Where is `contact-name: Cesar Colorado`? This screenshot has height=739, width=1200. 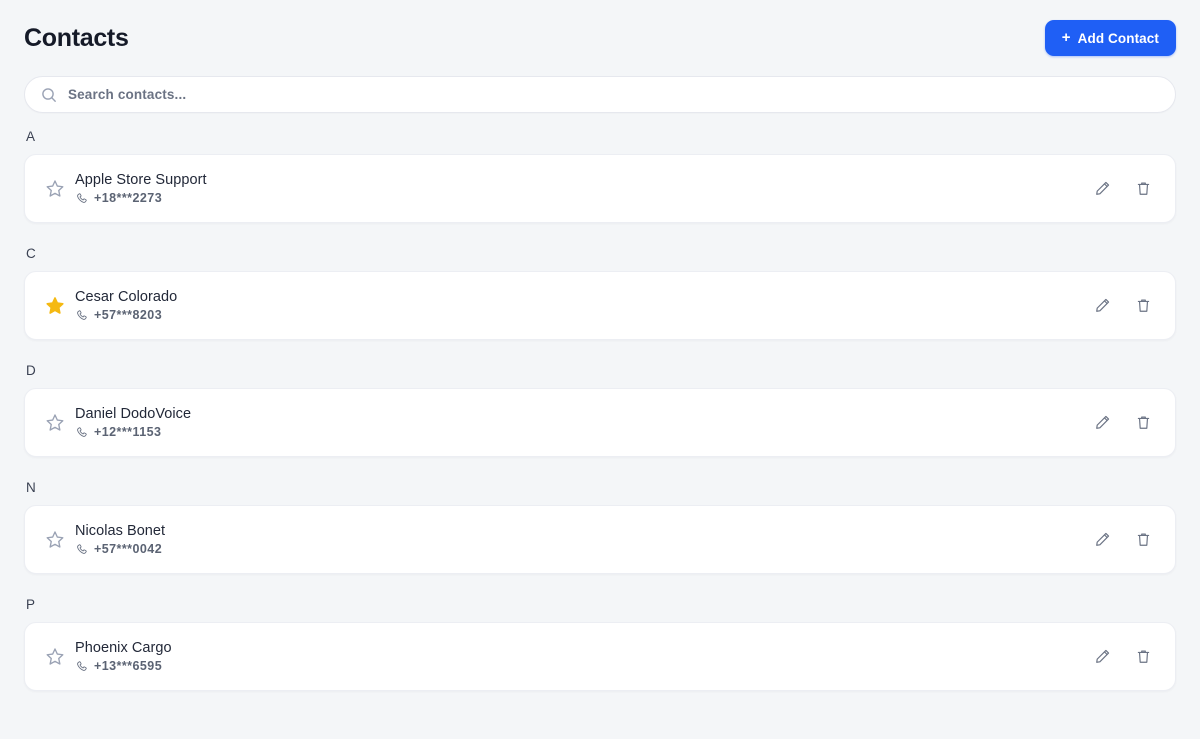
contact-name: Cesar Colorado is located at coordinates (126, 296).